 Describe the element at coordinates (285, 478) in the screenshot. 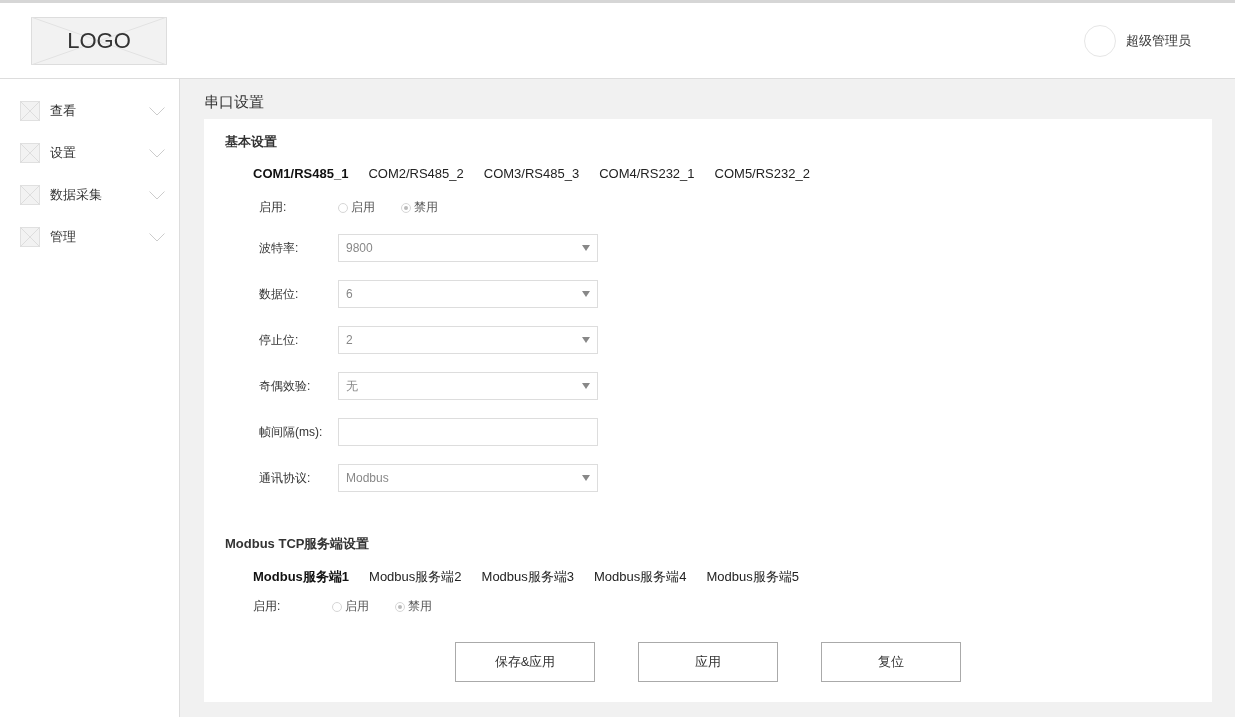

I see `field-label: 通讯协议:` at that location.